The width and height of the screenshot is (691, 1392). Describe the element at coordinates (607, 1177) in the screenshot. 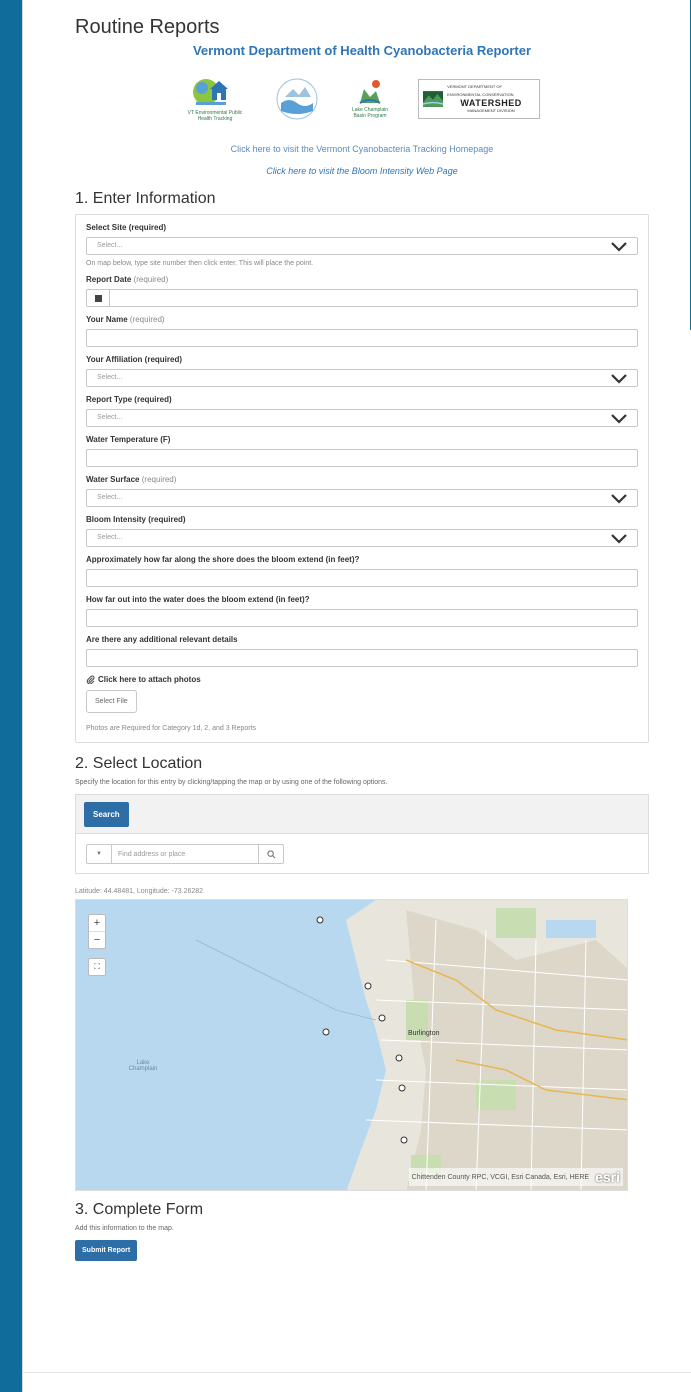

I see `esri-logo: esri` at that location.